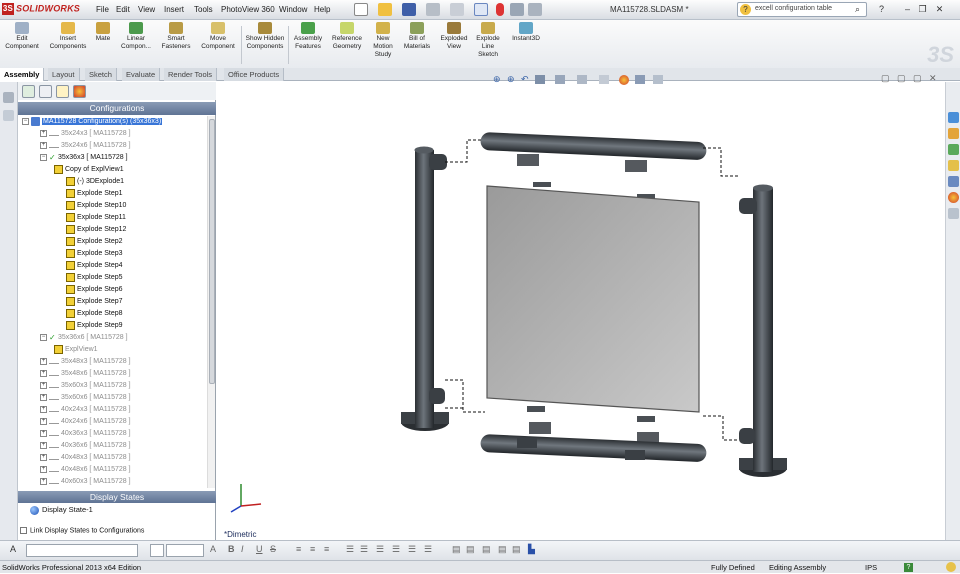 The height and width of the screenshot is (574, 960). I want to click on configuration-item: − ✓ 35x36x6 [ MA115728 ], so click(84, 338).